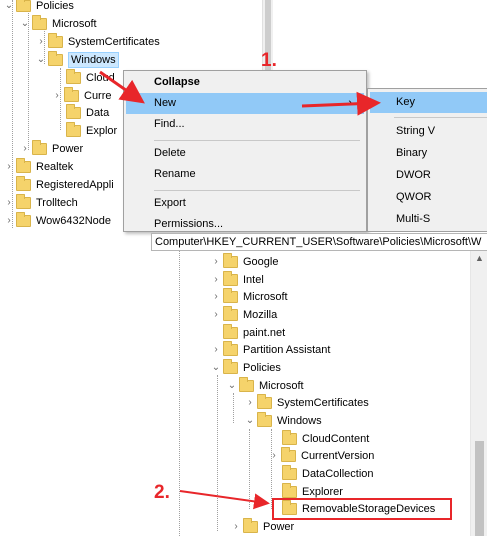  I want to click on tree-node-google: › Google, so click(244, 262).